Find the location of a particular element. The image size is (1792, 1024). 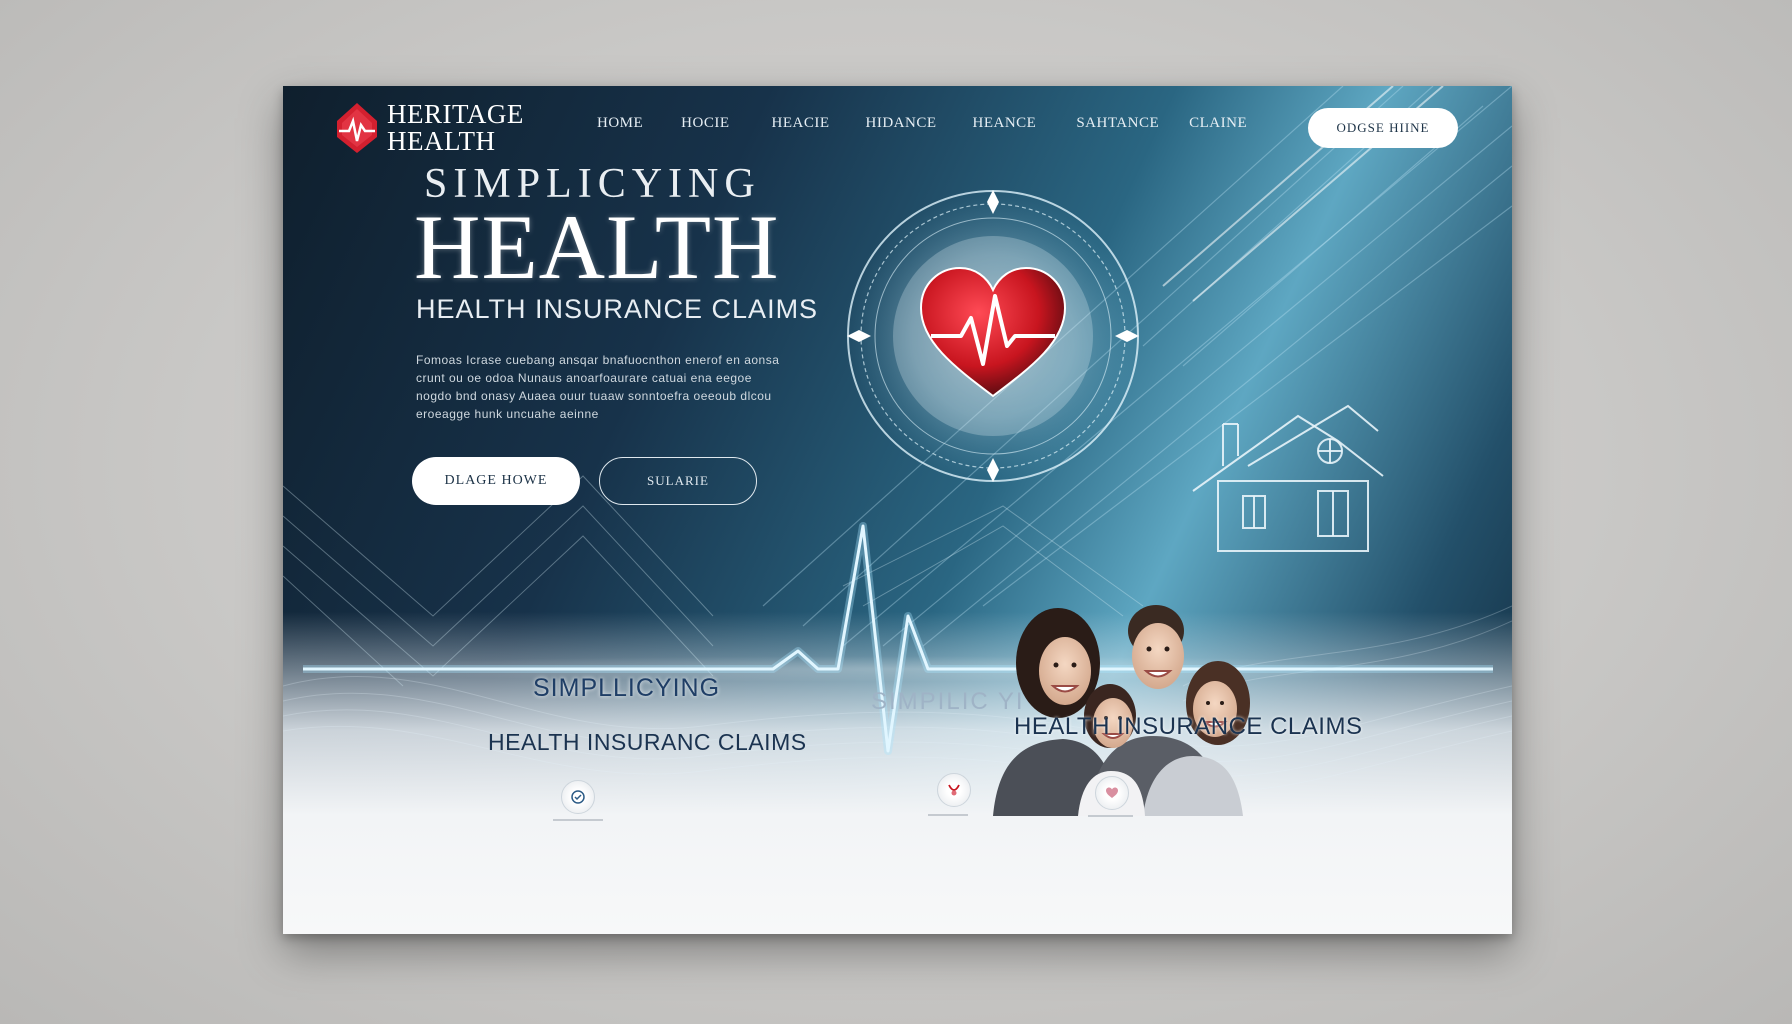

shield-icon is located at coordinates (578, 797).